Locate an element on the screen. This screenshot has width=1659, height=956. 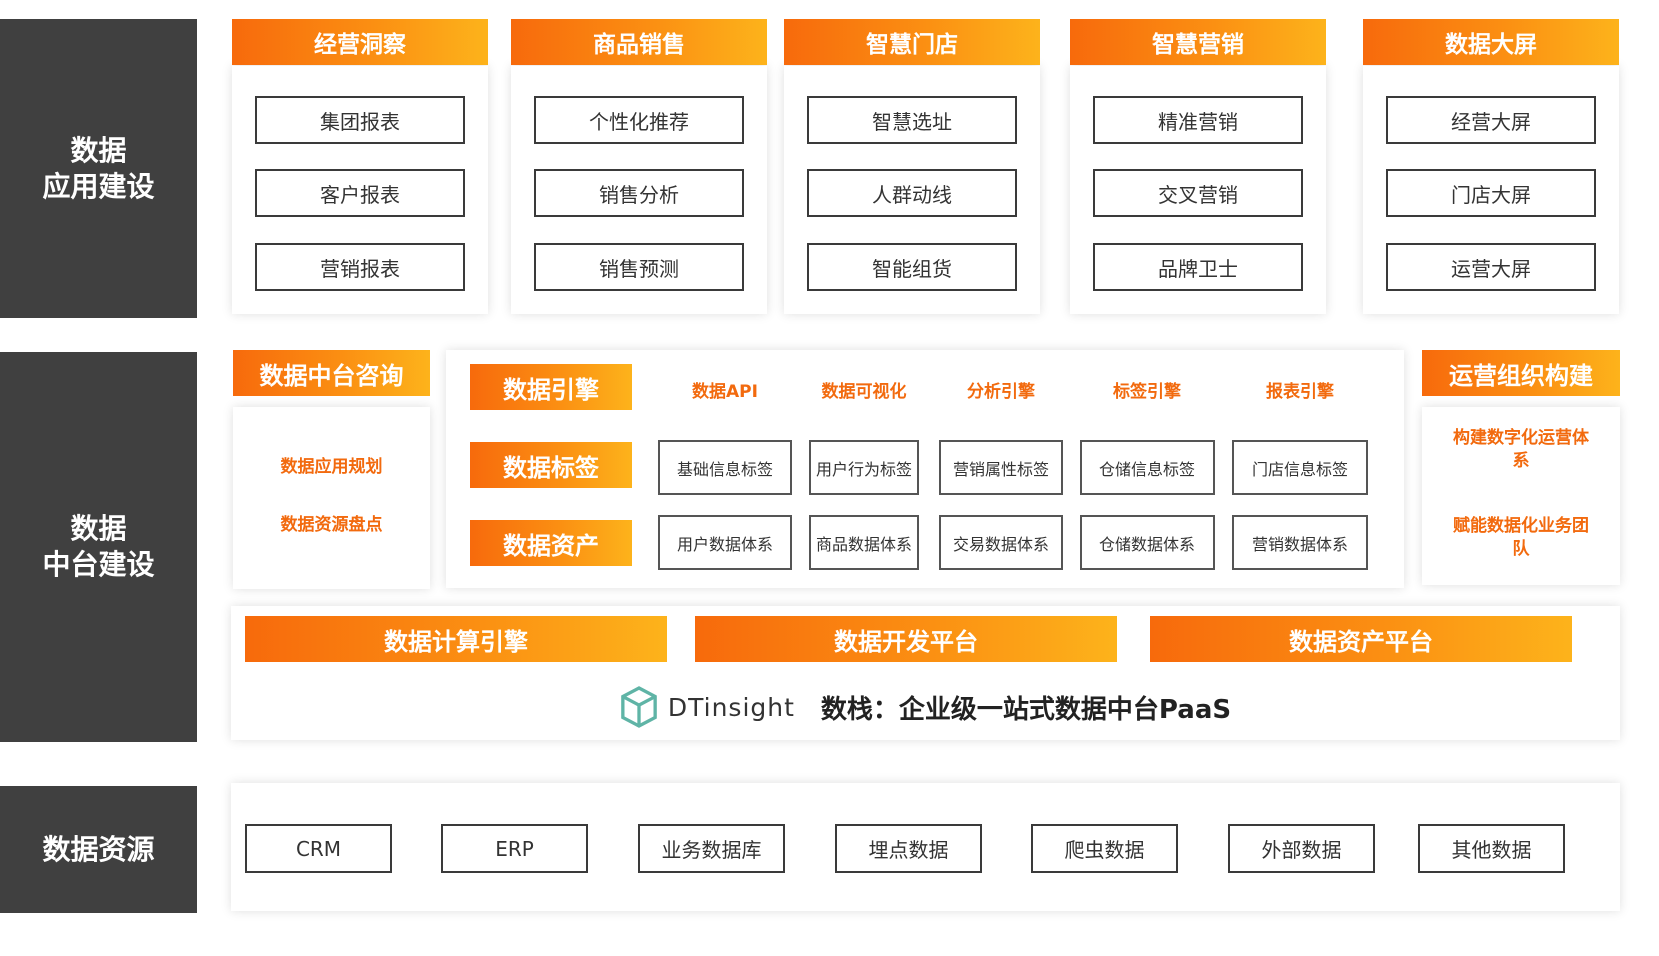
app-item-box: 运营大屏 is located at coordinates (1491, 267).